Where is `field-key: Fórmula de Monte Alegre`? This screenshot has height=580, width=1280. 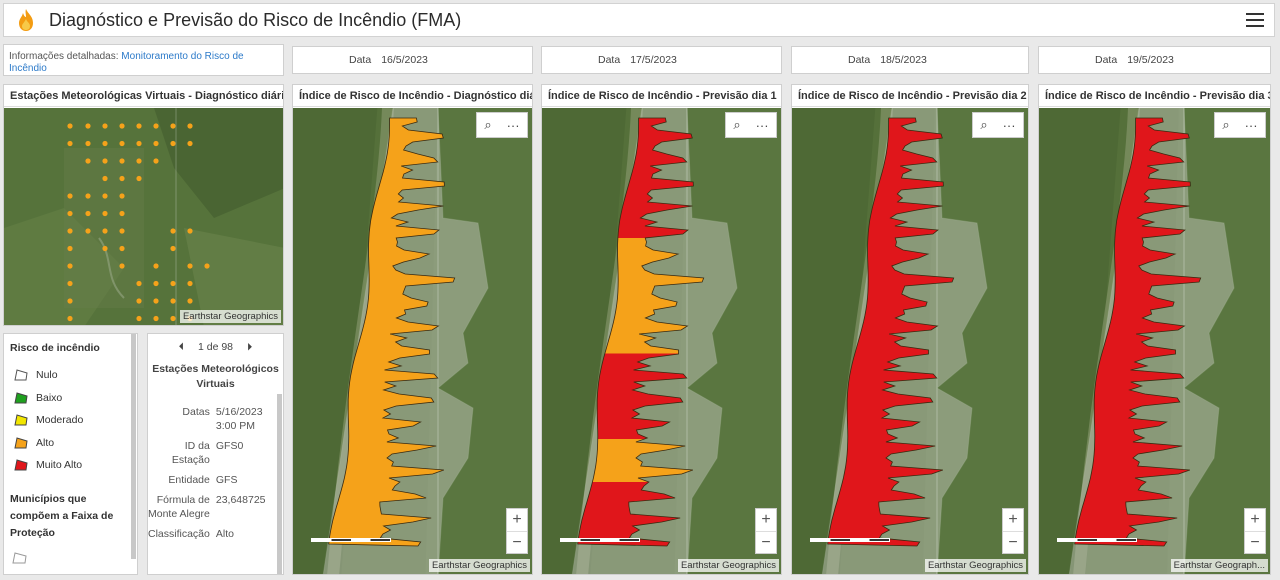 field-key: Fórmula de Monte Alegre is located at coordinates (179, 507).